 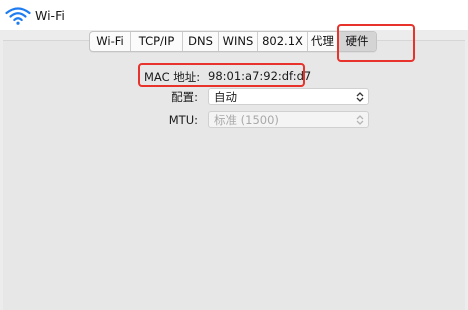 What do you see at coordinates (18, 16) in the screenshot?
I see `wifi-icon` at bounding box center [18, 16].